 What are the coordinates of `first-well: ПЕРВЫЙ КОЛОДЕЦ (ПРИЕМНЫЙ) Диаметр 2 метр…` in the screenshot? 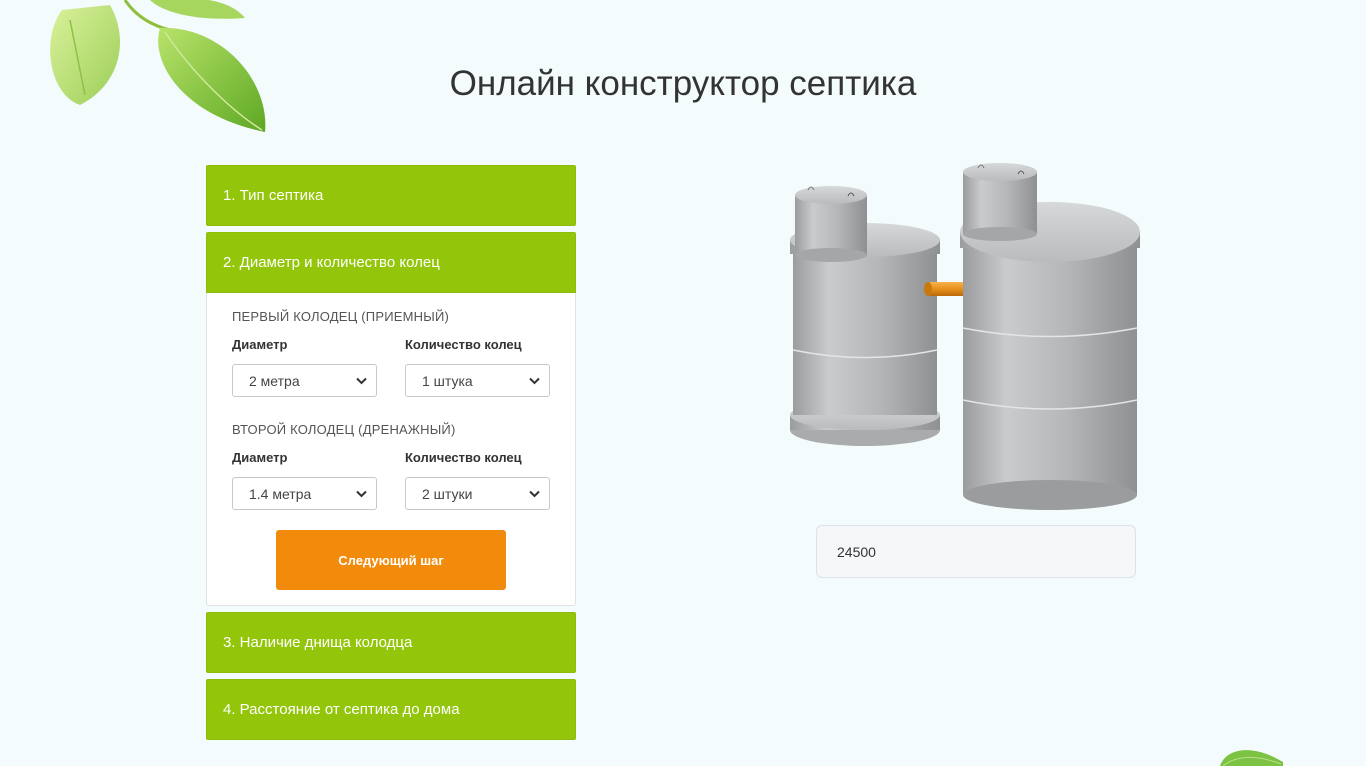 It's located at (391, 353).